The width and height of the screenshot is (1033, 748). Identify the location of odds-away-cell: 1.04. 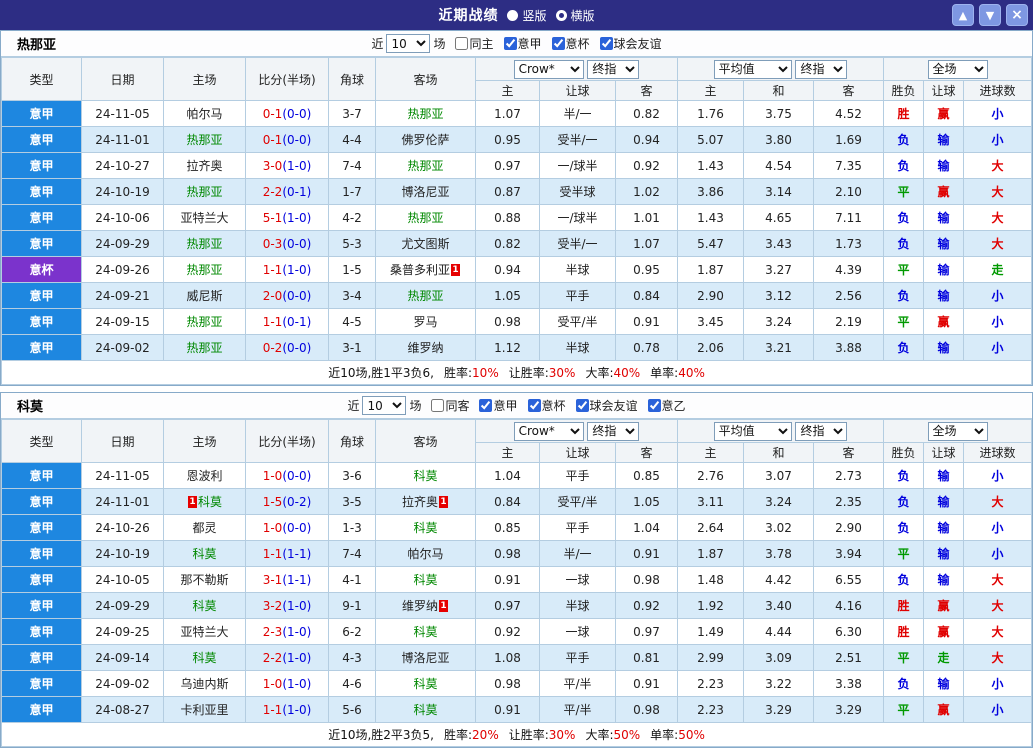
(646, 527).